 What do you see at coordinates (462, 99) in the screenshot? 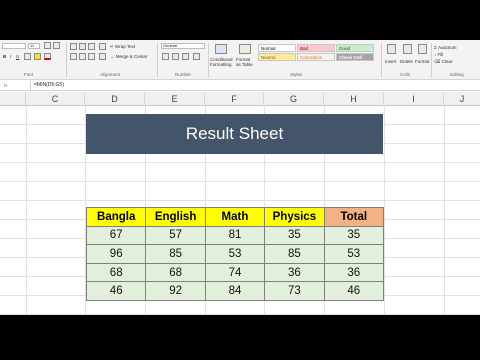
I see `column-header-j: J` at bounding box center [462, 99].